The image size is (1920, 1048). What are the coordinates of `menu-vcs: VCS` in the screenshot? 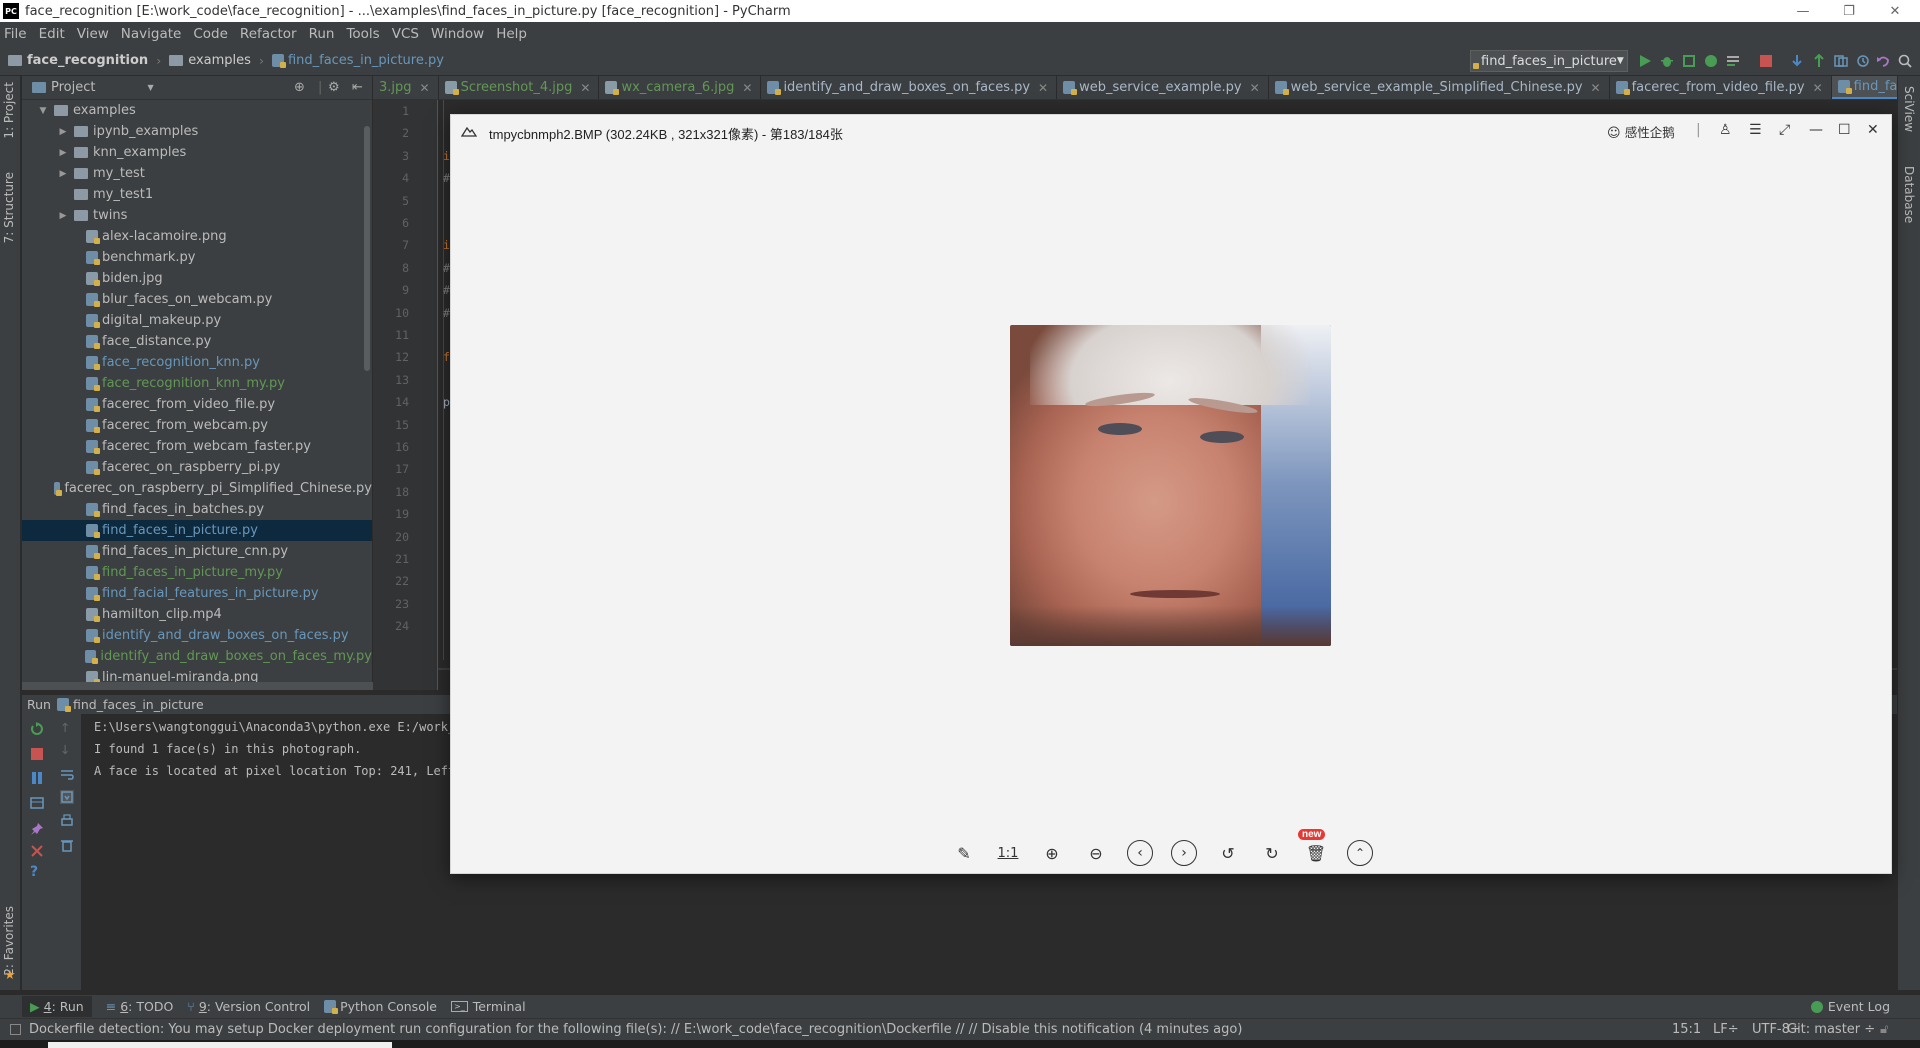 It's located at (405, 34).